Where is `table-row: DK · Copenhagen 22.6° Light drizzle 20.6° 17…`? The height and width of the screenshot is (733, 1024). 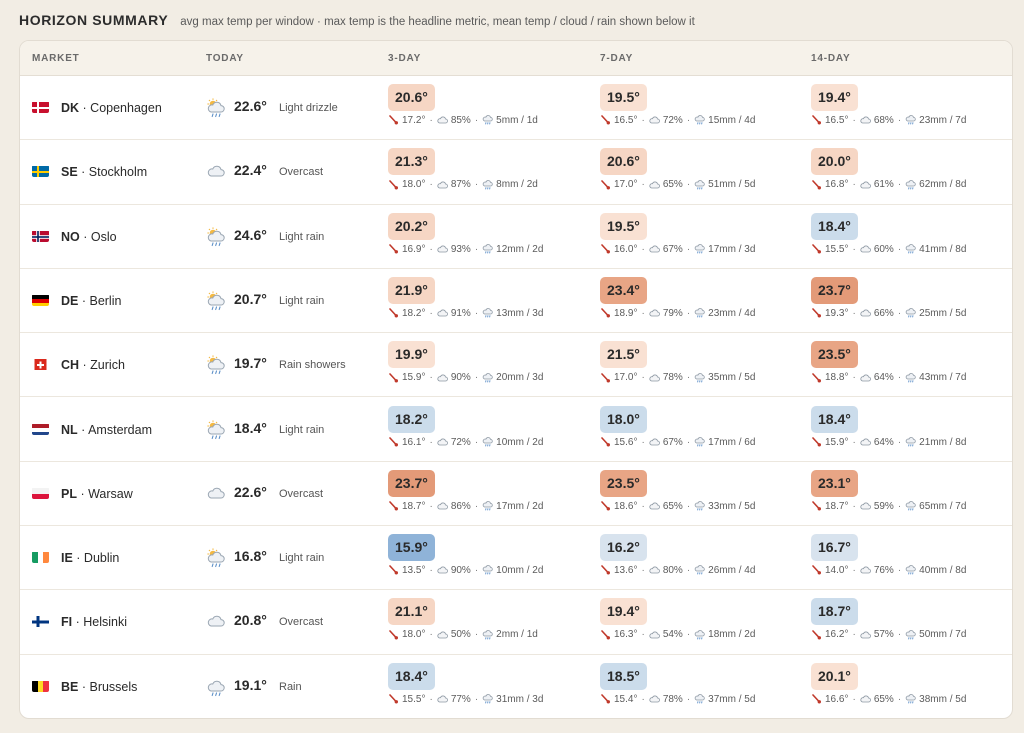
table-row: DK · Copenhagen 22.6° Light drizzle 20.6° 17… is located at coordinates (516, 108).